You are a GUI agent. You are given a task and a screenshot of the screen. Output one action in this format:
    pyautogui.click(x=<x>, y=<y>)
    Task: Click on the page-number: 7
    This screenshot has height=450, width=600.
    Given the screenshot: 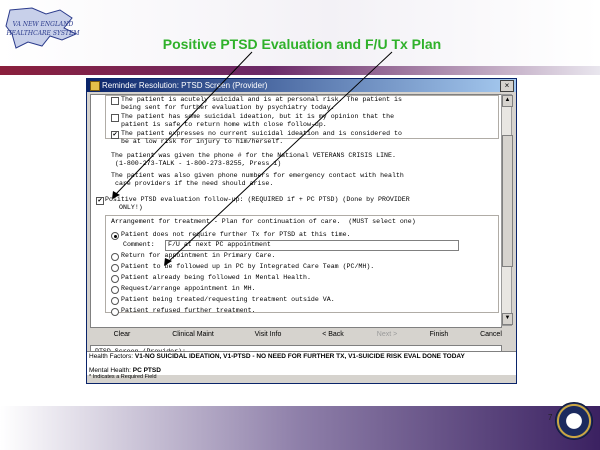 What is the action you would take?
    pyautogui.click(x=550, y=417)
    